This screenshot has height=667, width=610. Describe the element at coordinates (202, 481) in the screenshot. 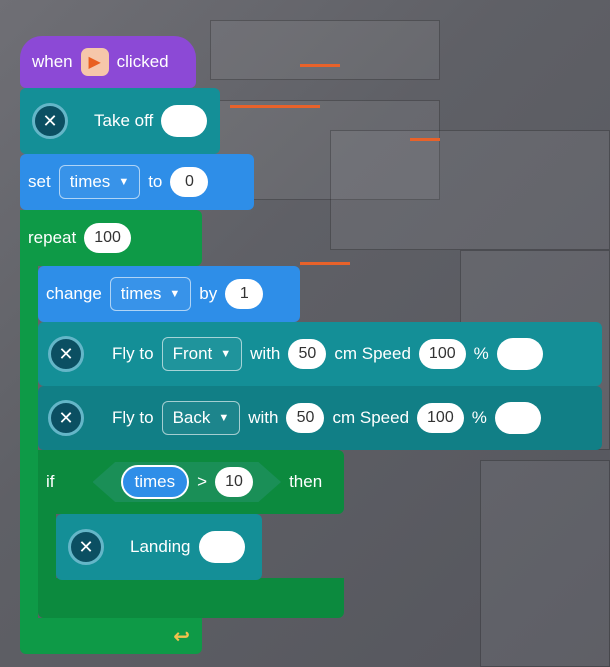

I see `greater-than-label: >` at that location.